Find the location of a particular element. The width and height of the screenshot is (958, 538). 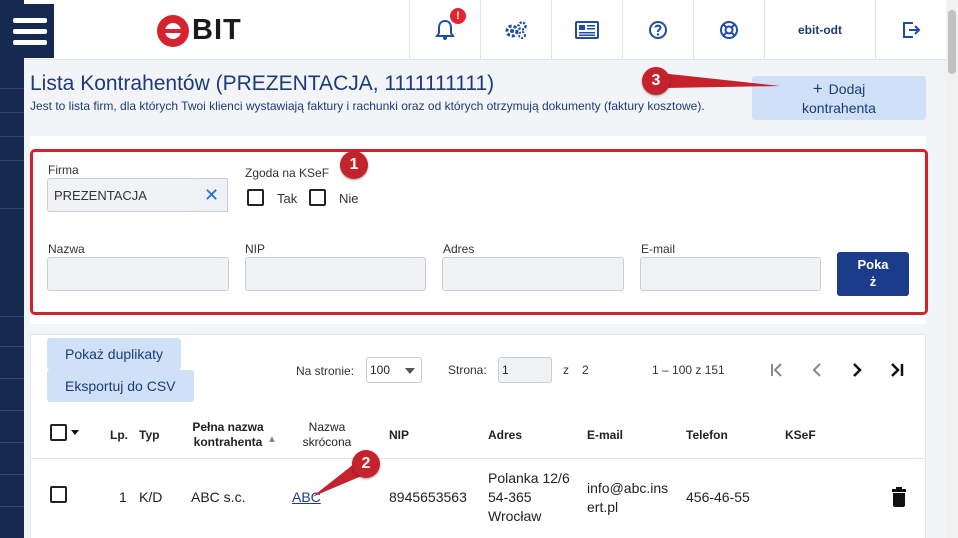

arrow-3-shape is located at coordinates (720, 80).